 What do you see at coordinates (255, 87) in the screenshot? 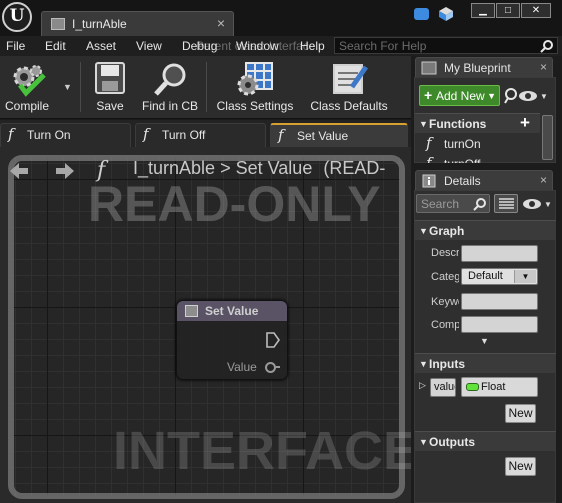
I see `class-settings-button: Class Settings` at bounding box center [255, 87].